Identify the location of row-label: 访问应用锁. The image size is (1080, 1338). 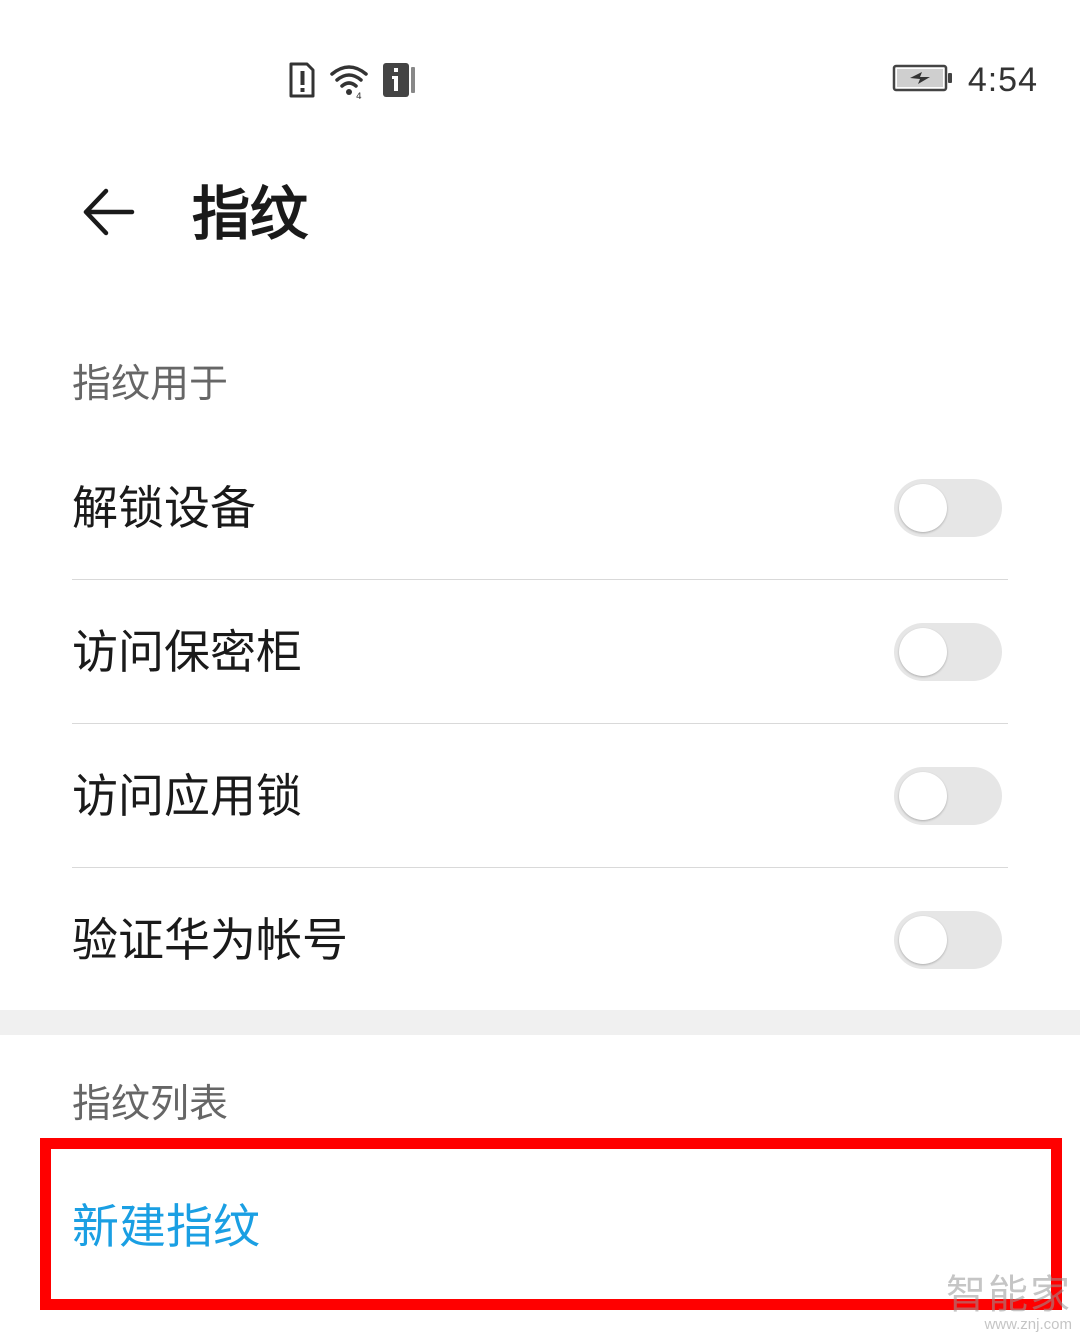
(187, 796).